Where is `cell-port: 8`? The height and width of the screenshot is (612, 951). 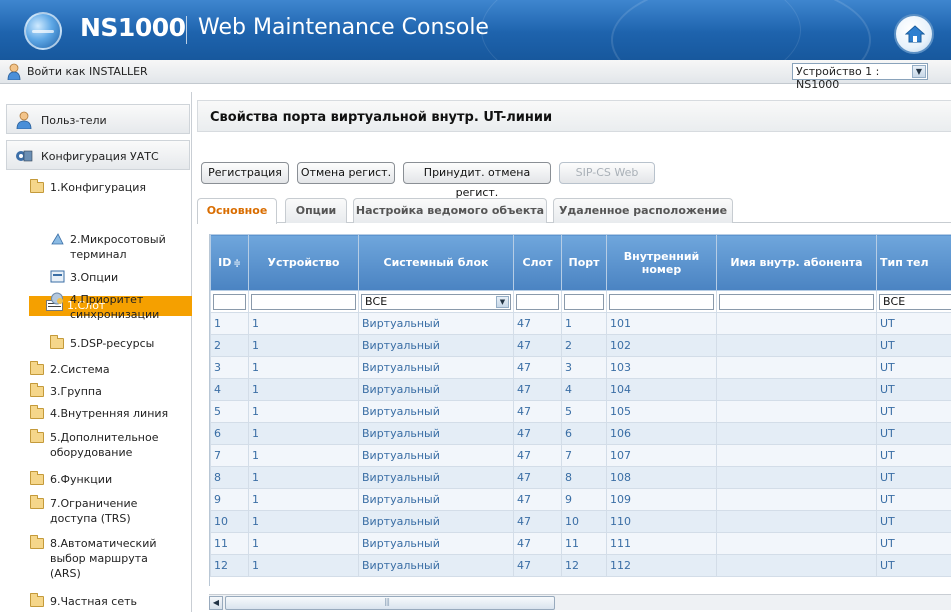 cell-port: 8 is located at coordinates (584, 477).